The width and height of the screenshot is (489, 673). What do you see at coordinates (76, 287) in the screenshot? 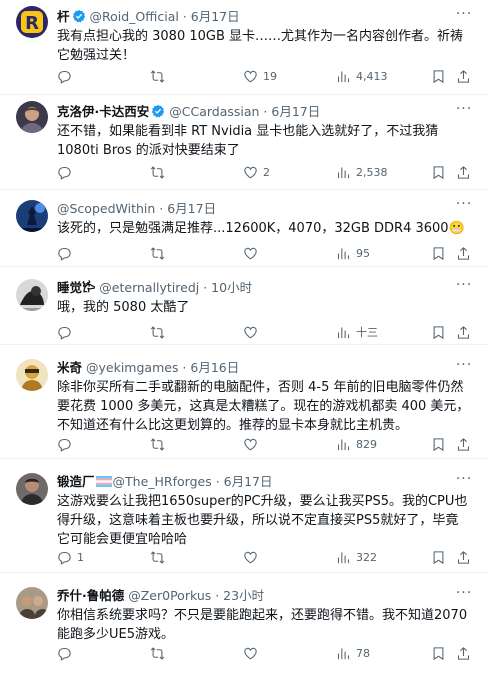
I see `display-name: 睡觉𐂂` at bounding box center [76, 287].